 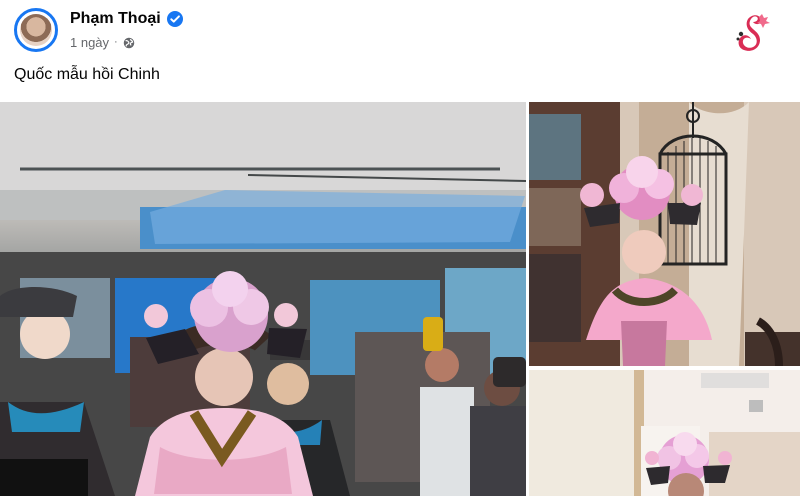 I want to click on author-avatar, so click(x=36, y=30).